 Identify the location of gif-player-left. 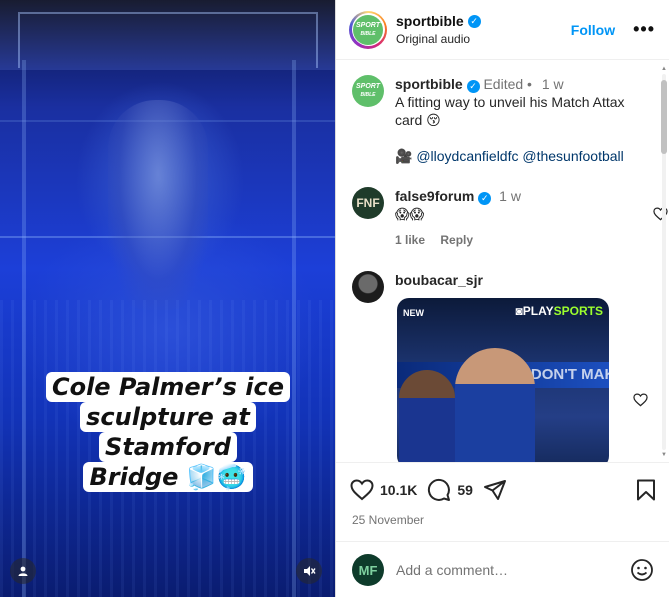
(427, 416).